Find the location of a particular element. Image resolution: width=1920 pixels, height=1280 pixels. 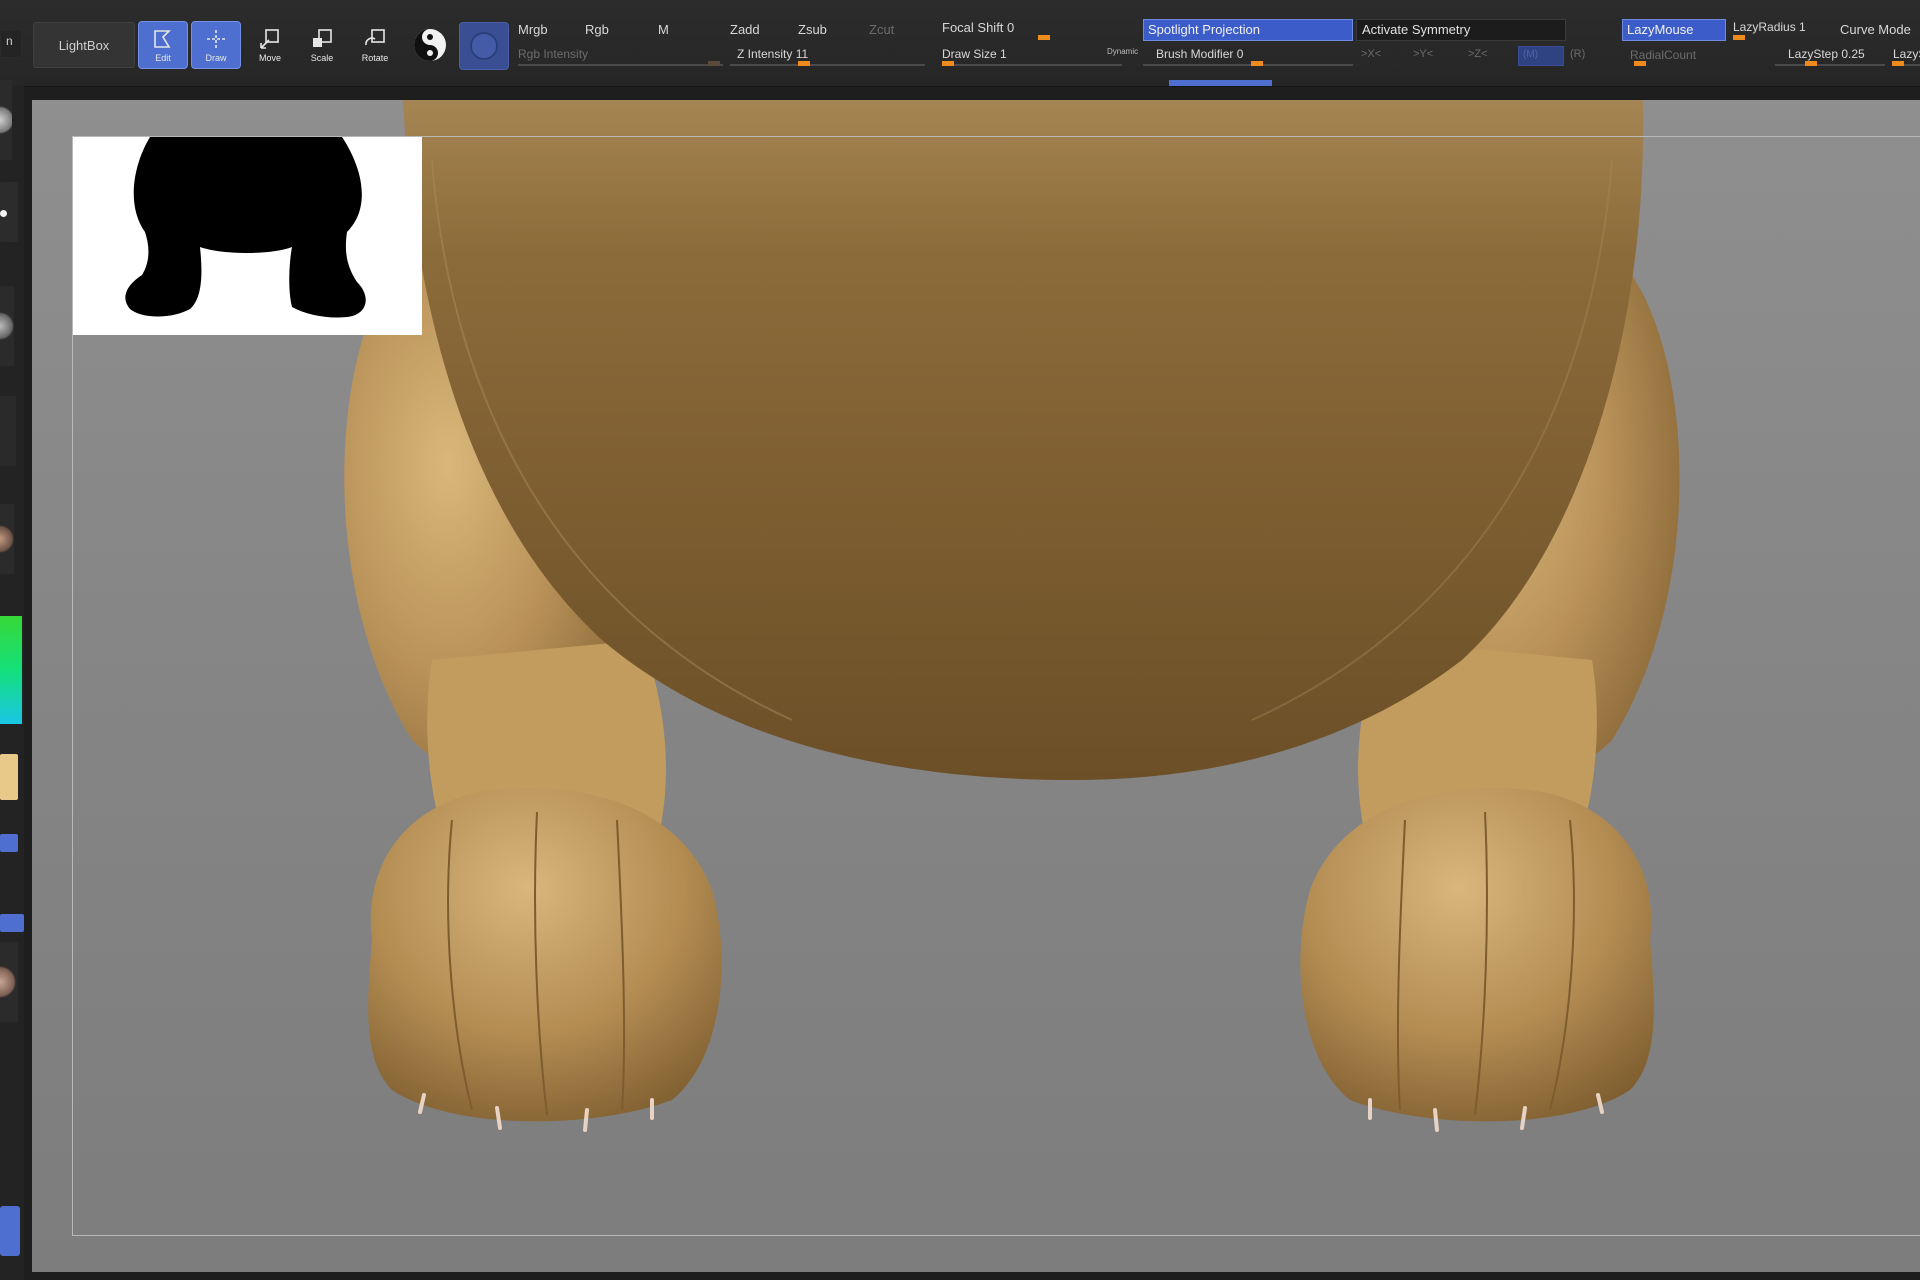

rgb-intensity-label: Rgb Intensity is located at coordinates (553, 54).